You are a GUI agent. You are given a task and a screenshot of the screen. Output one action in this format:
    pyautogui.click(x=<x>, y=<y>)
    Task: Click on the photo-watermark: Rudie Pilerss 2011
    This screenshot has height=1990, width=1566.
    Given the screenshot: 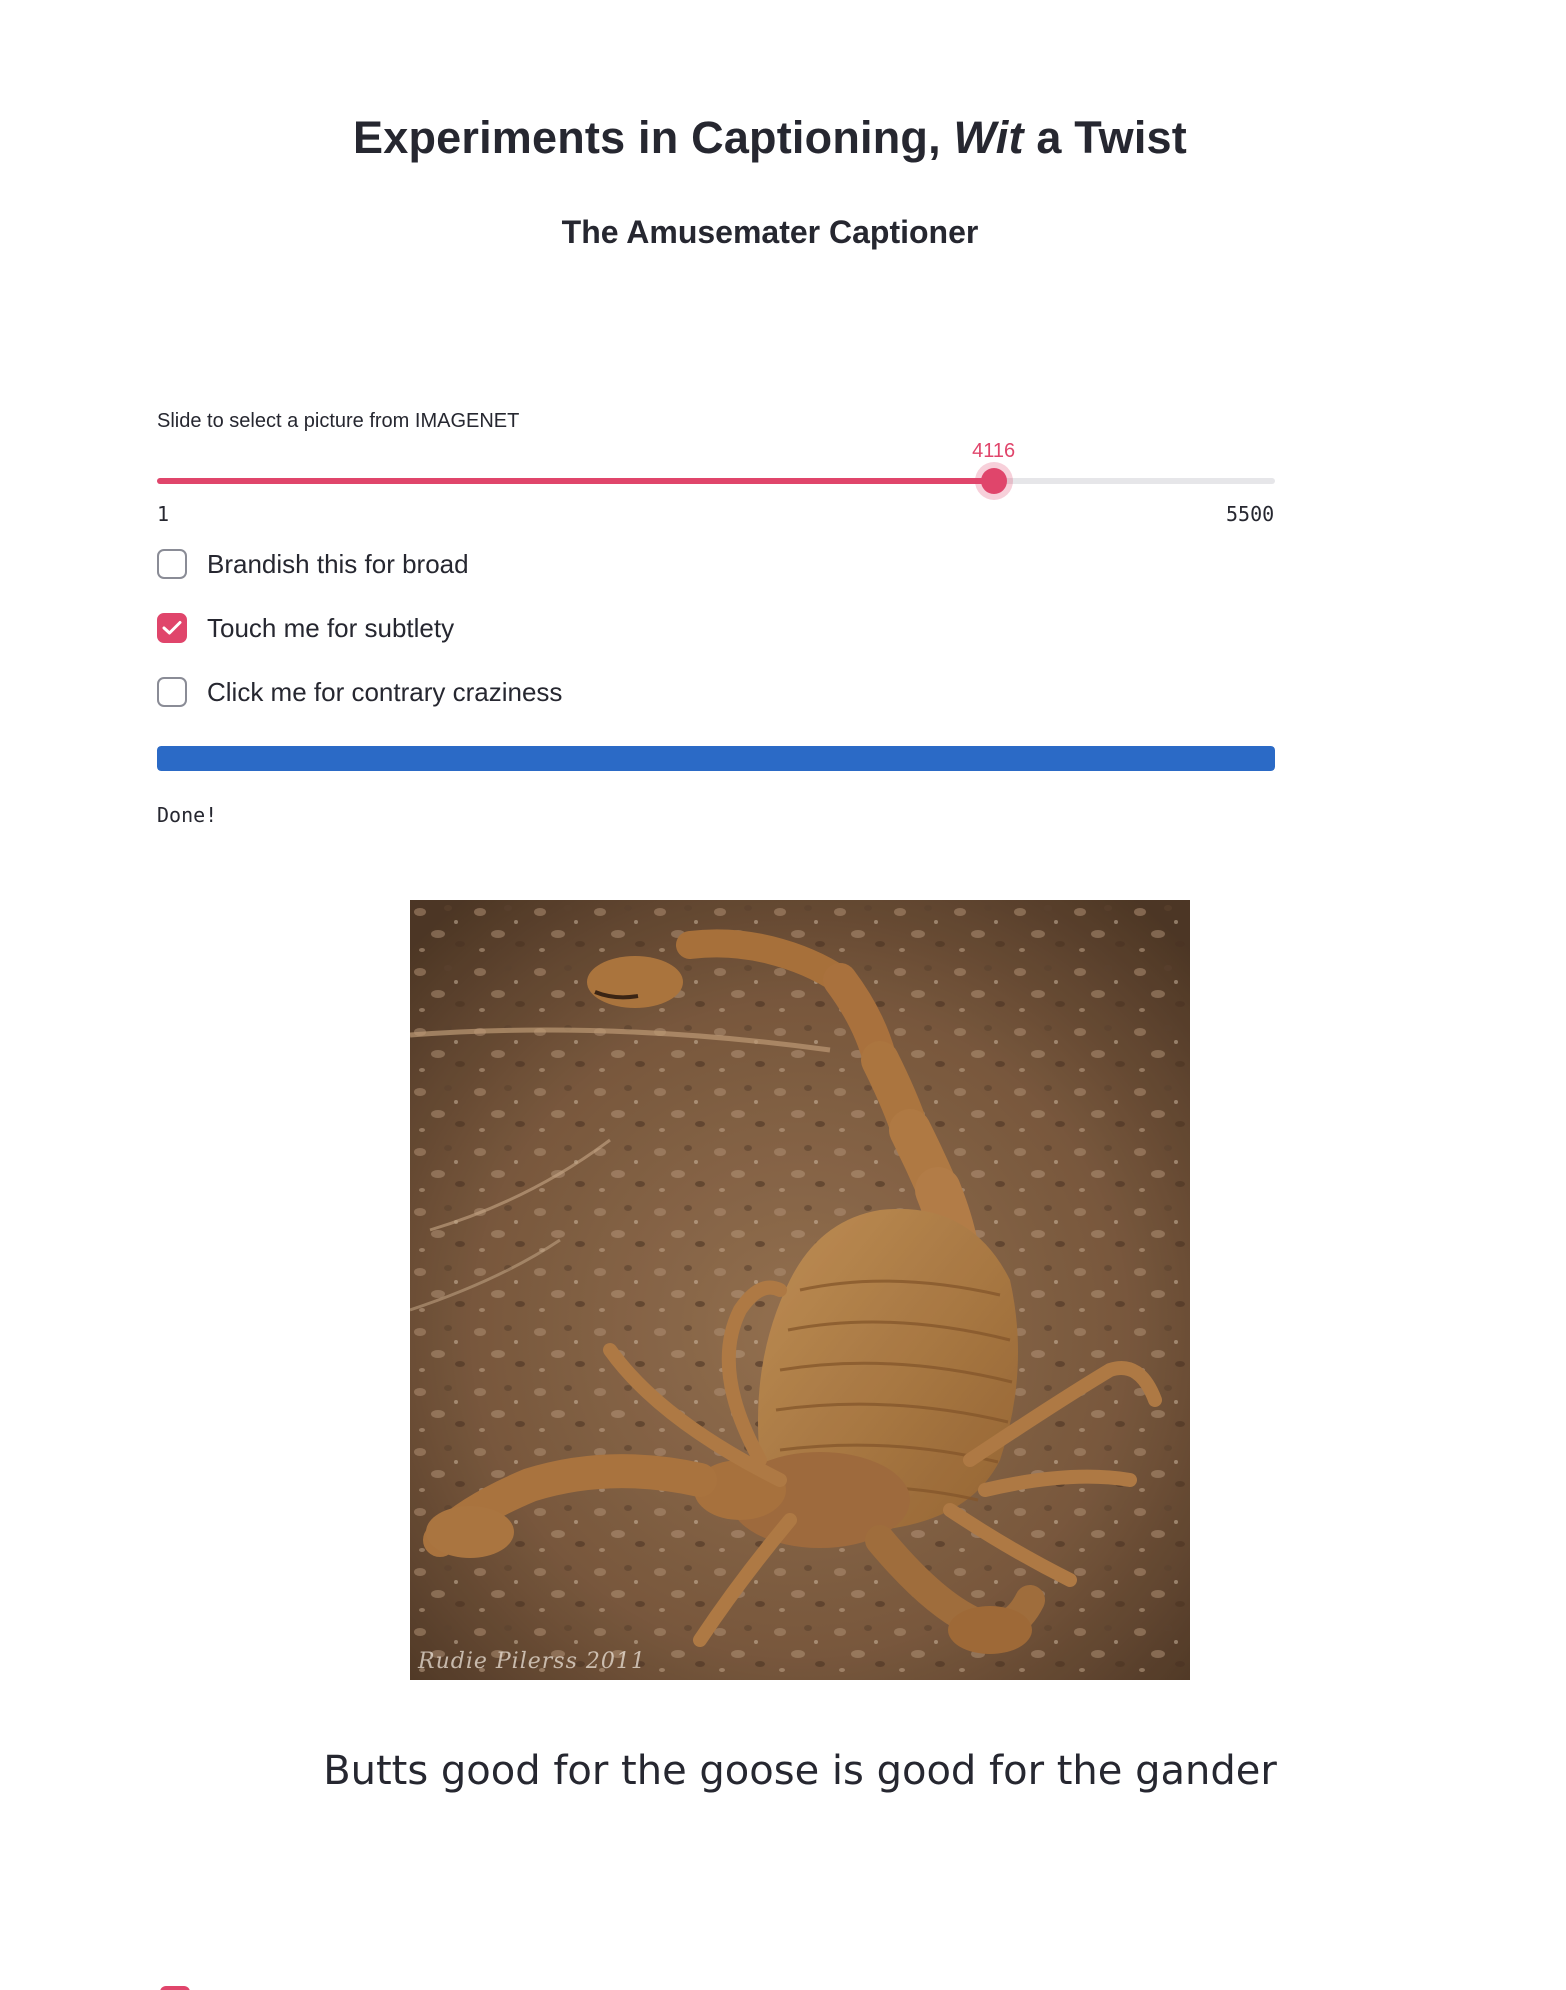 What is the action you would take?
    pyautogui.click(x=532, y=1661)
    